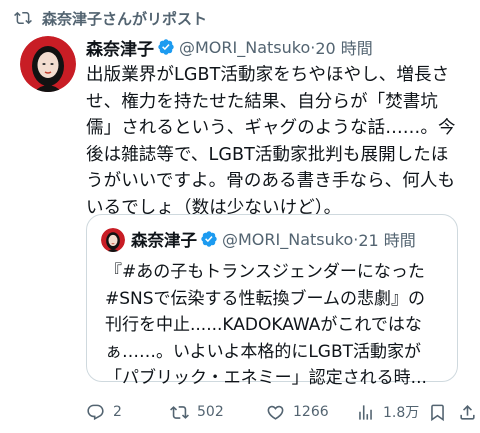 Image resolution: width=480 pixels, height=433 pixels. Describe the element at coordinates (166, 47) in the screenshot. I see `verified-badge-icon` at that location.